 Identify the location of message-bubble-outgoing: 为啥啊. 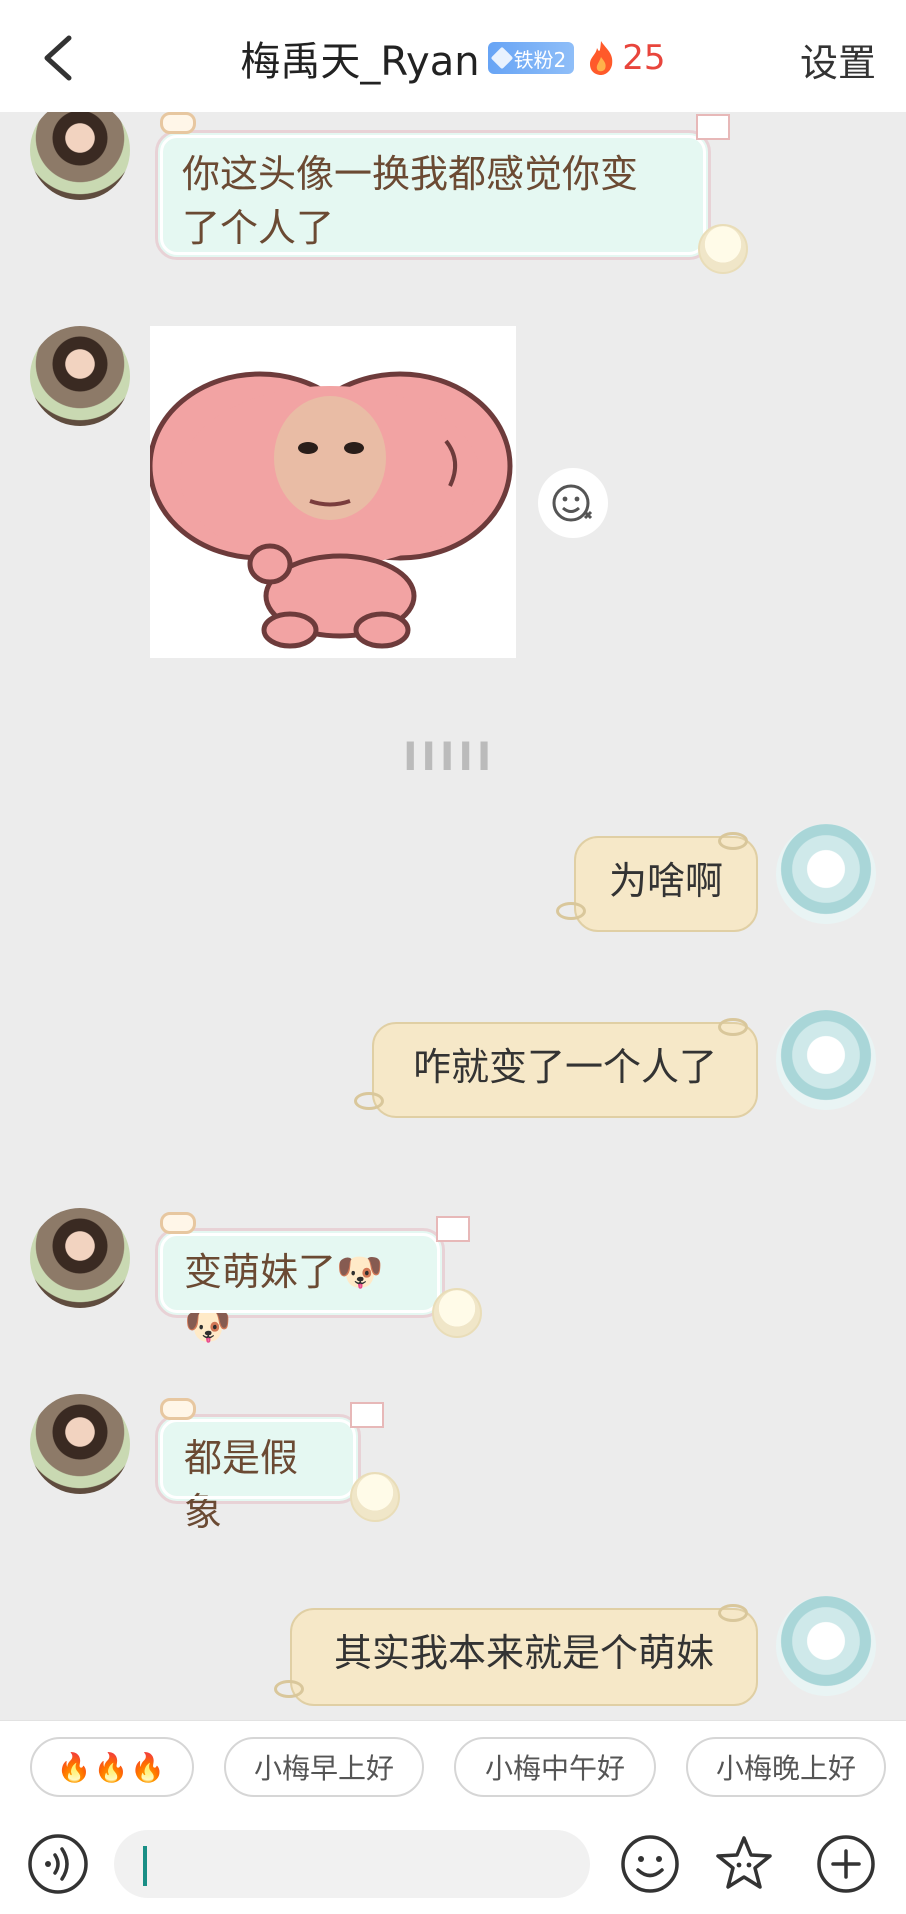
(666, 884).